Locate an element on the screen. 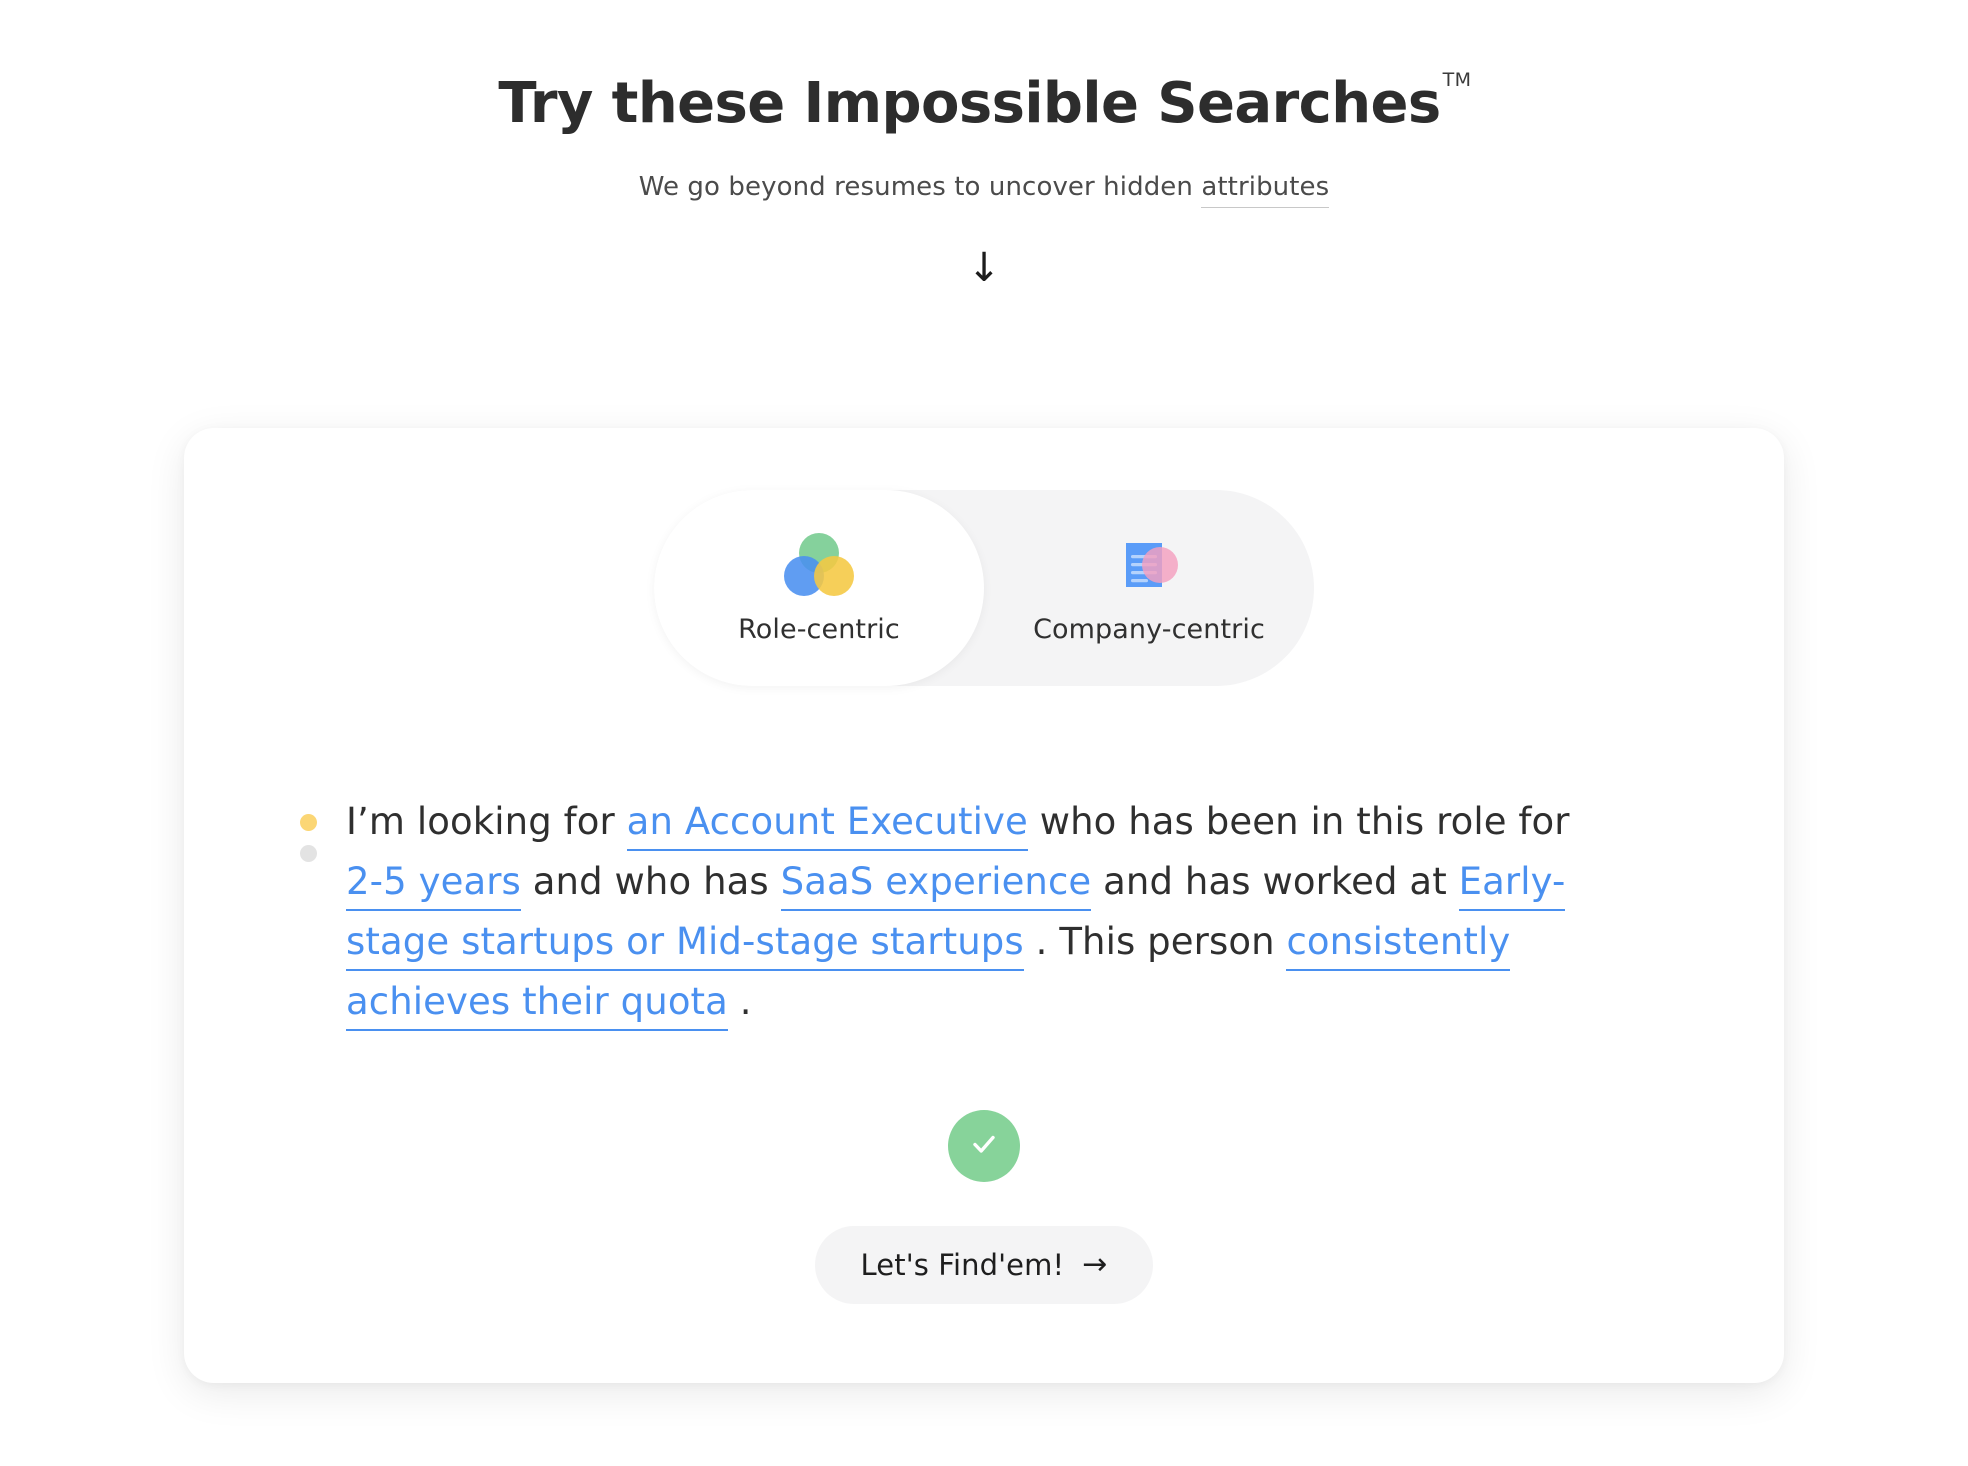 This screenshot has height=1466, width=1968. tab-company-centric-label: Company-centric is located at coordinates (1149, 629).